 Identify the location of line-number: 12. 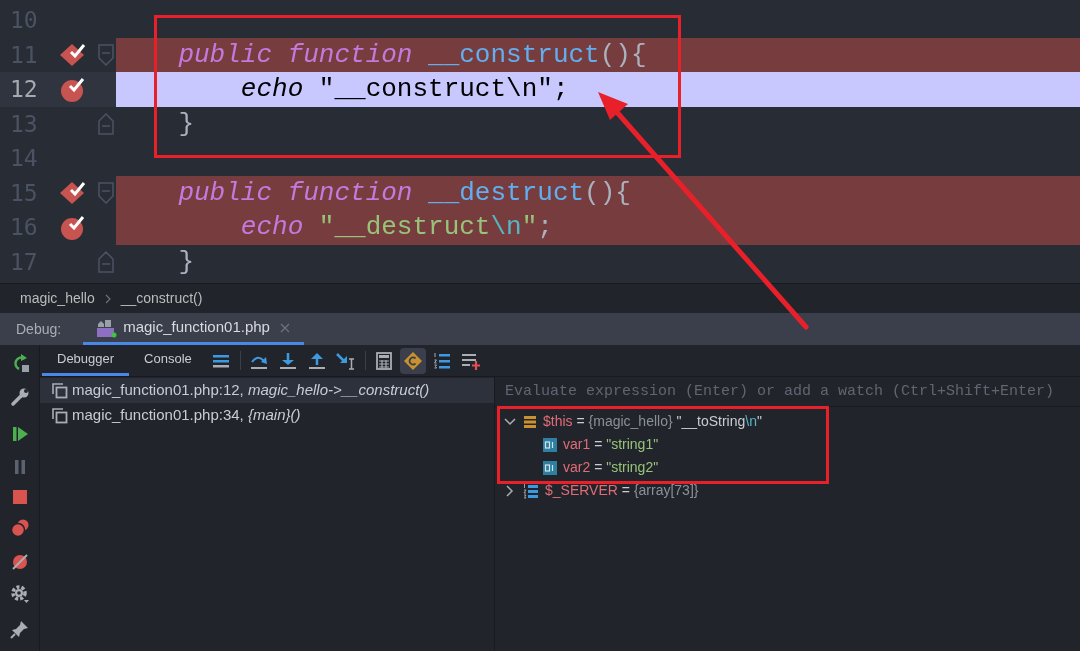
(24, 89).